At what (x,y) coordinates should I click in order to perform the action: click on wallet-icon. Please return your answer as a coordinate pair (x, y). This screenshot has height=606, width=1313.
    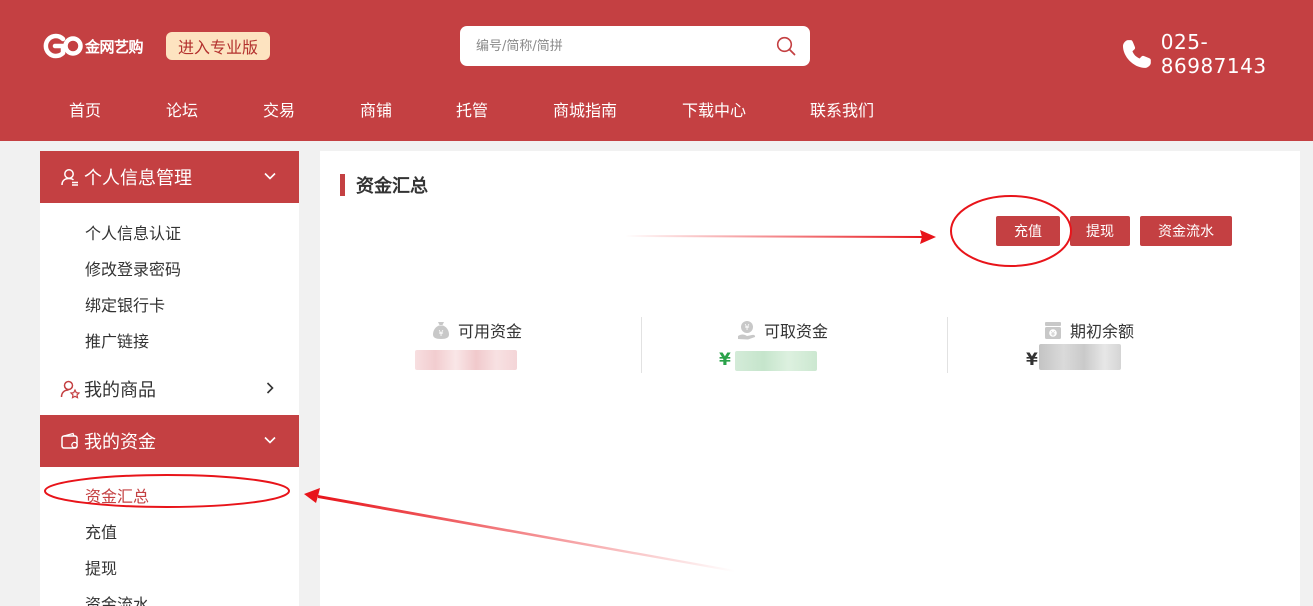
    Looking at the image, I should click on (69, 440).